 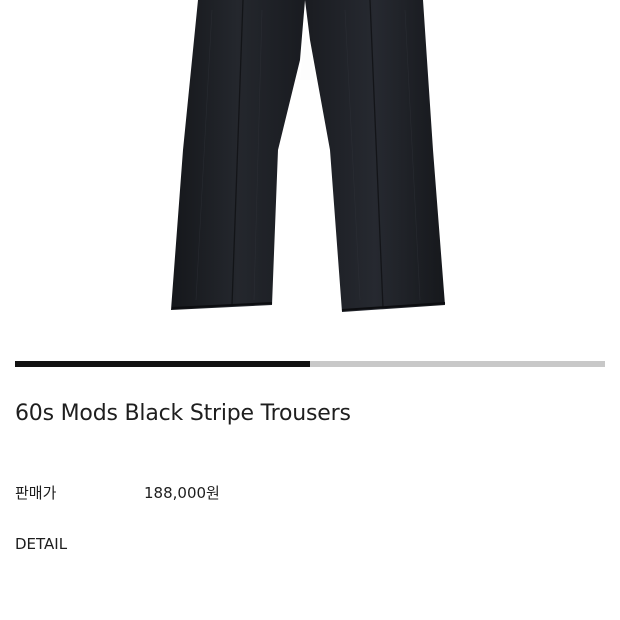 I want to click on price-value: 188,000원, so click(x=182, y=493).